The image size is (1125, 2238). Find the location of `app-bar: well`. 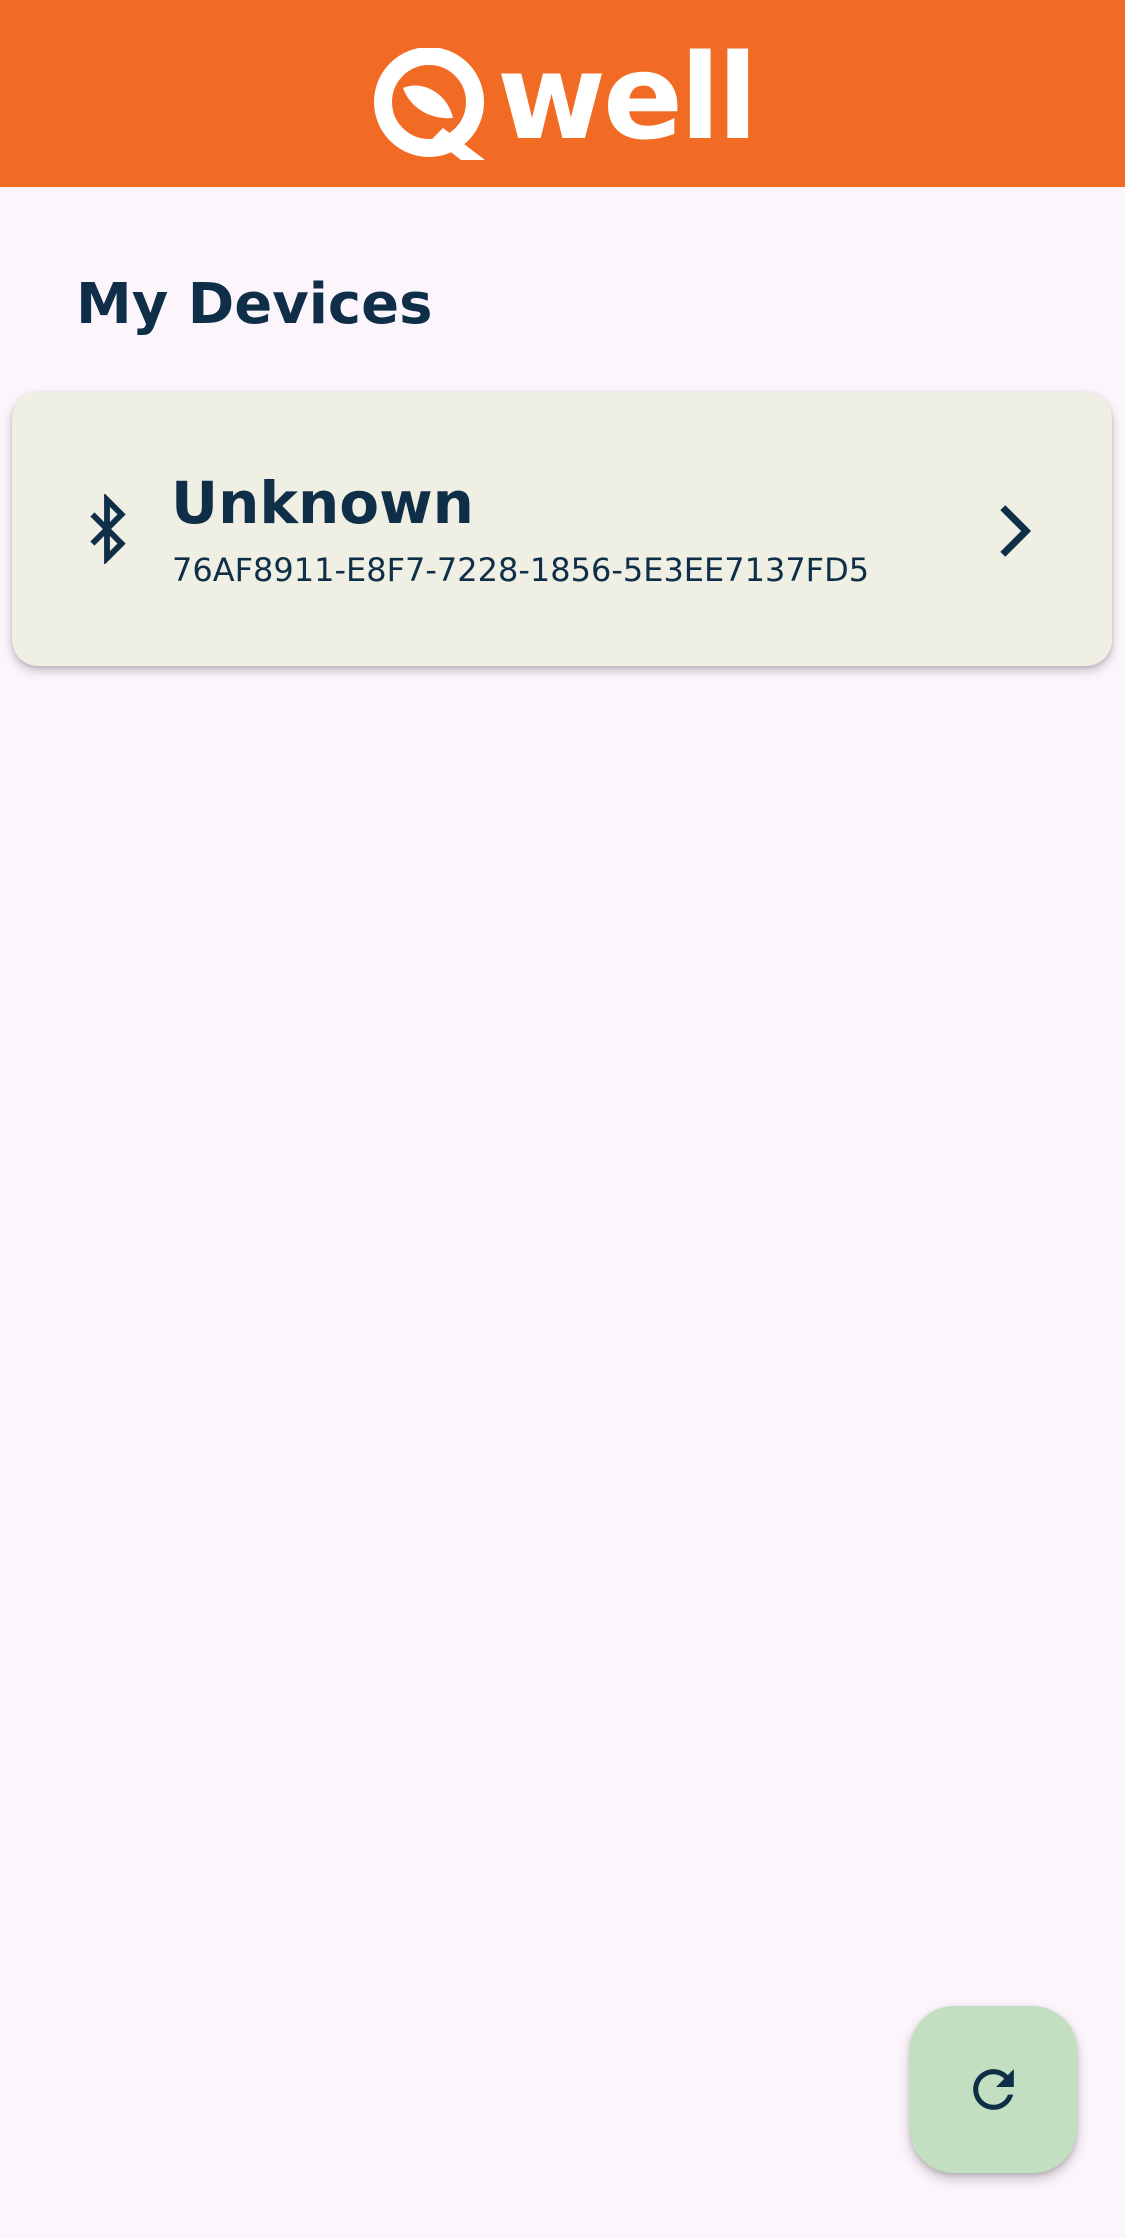

app-bar: well is located at coordinates (562, 93).